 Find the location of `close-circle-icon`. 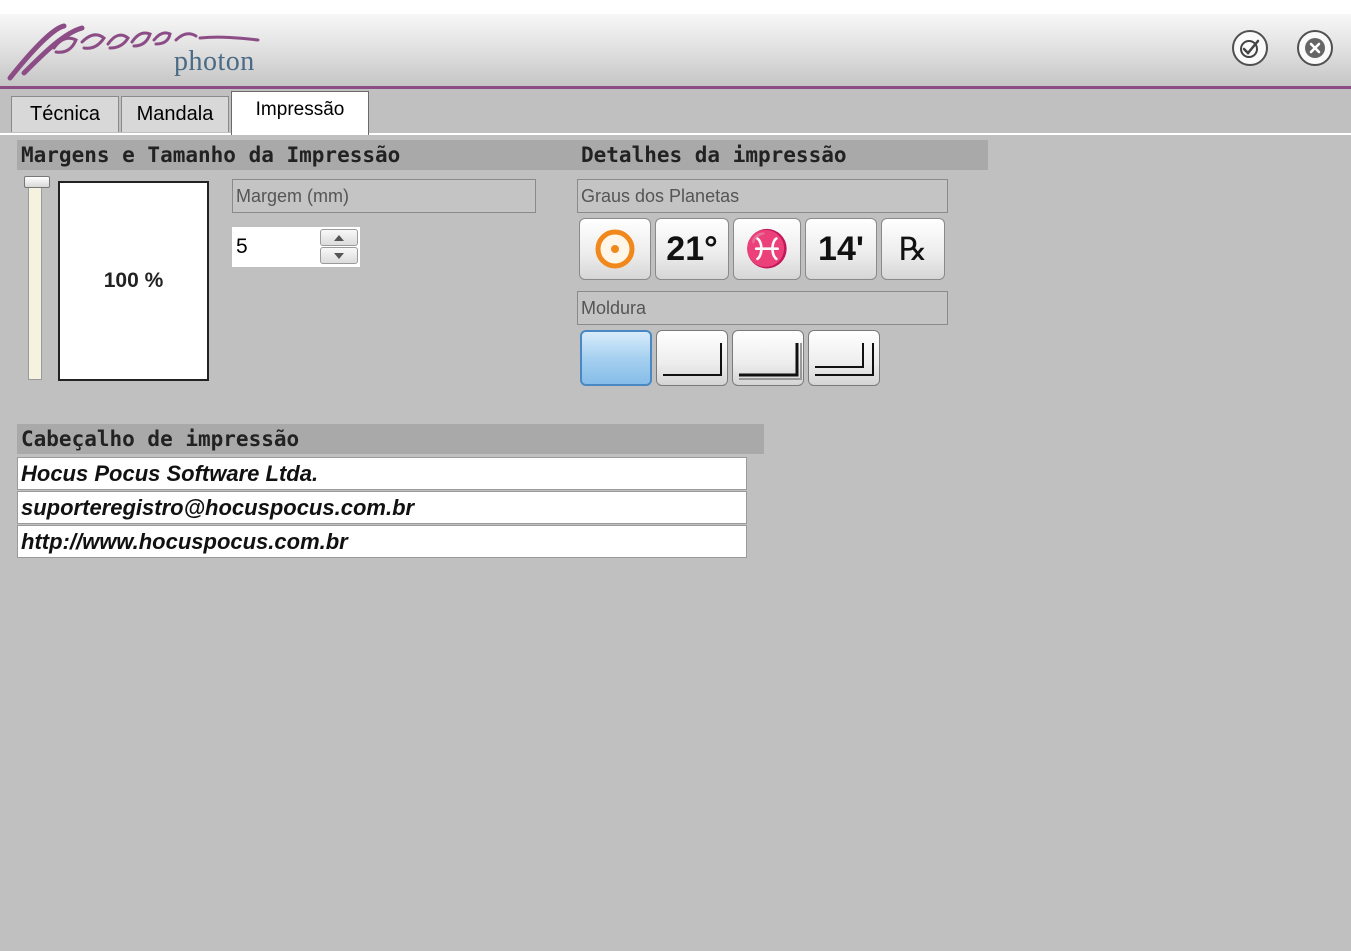

close-circle-icon is located at coordinates (1315, 48).